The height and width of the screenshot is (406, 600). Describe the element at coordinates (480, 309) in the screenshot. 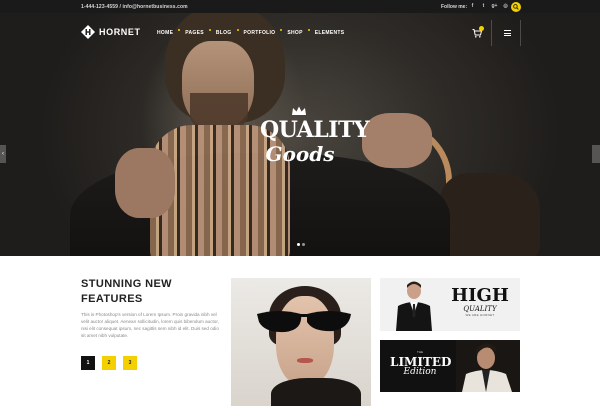

I see `card-high-subtitle: QUALITY` at that location.